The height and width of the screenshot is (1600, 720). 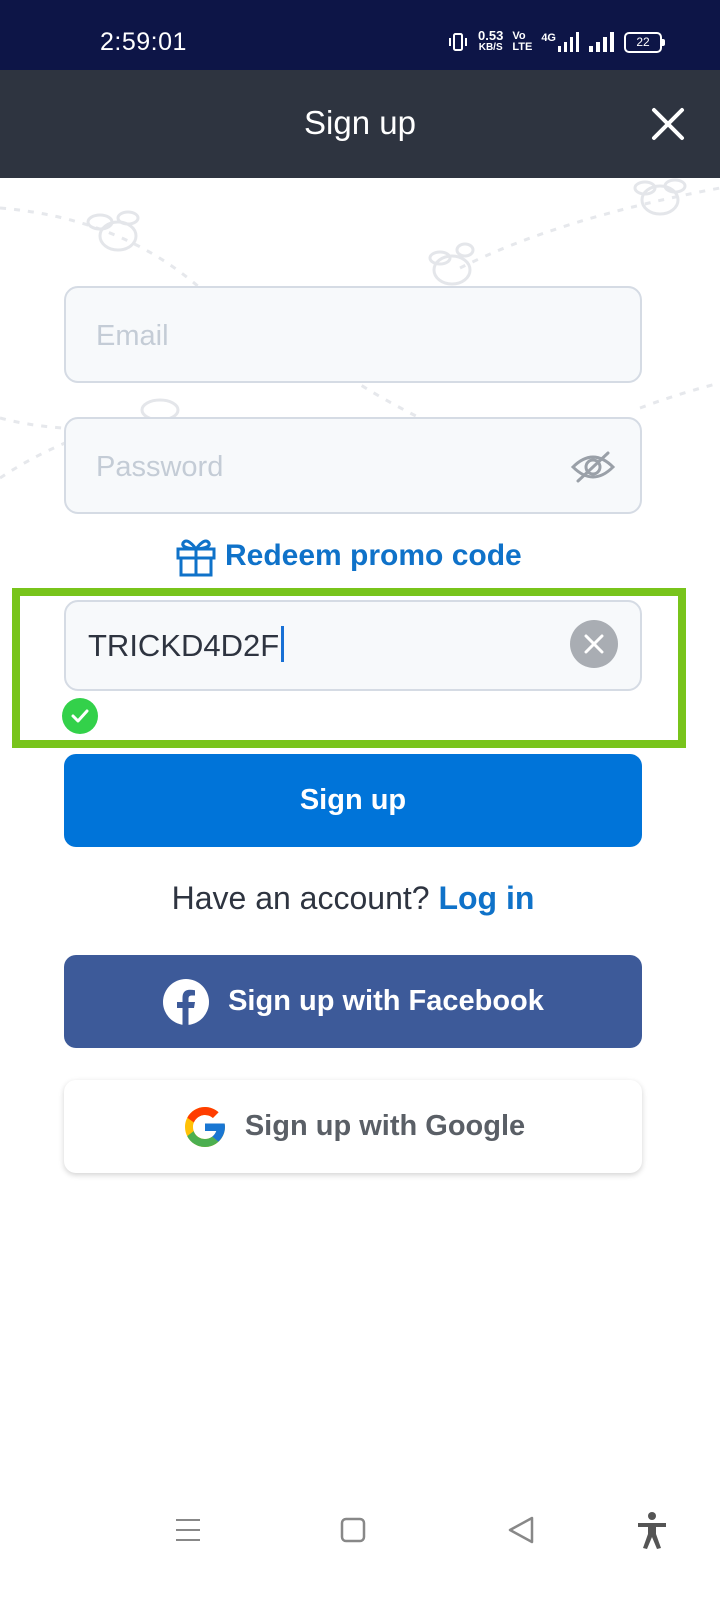 I want to click on check-icon, so click(x=80, y=716).